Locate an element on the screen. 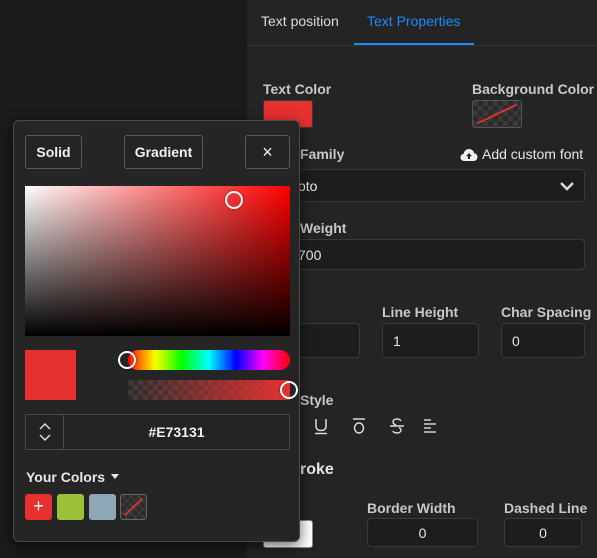 The image size is (597, 558). your-colors-label: Your Colors is located at coordinates (66, 477).